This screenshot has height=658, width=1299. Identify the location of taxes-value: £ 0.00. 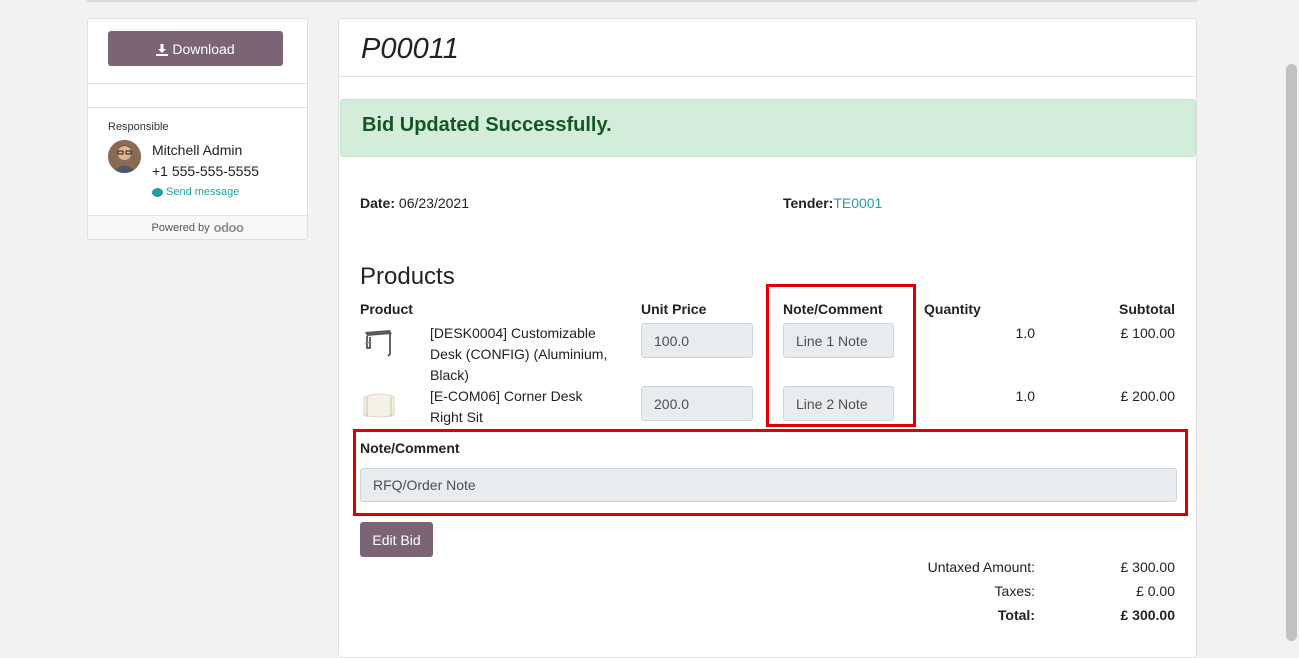
(1155, 591).